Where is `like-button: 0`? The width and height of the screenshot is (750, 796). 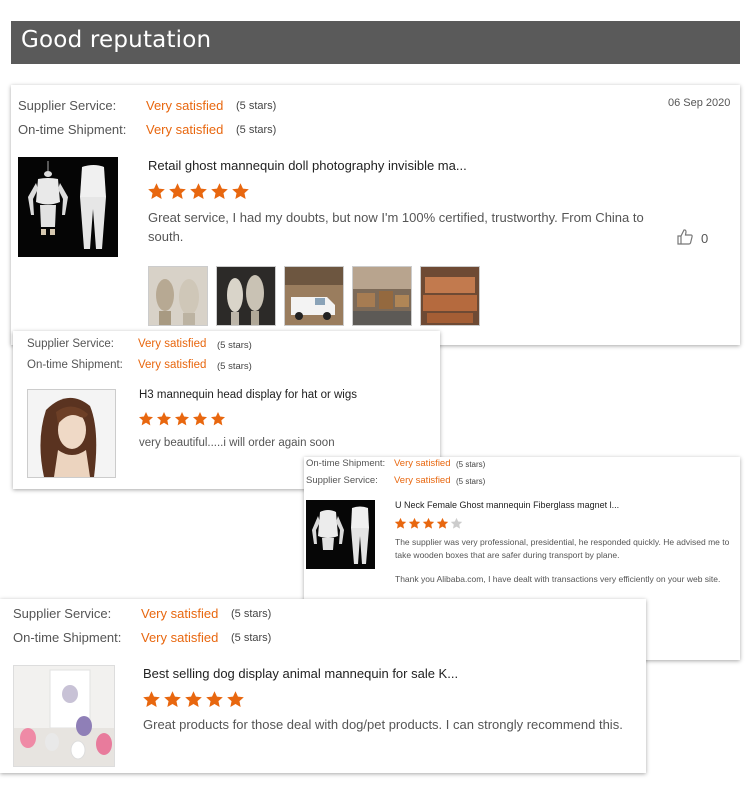 like-button: 0 is located at coordinates (692, 238).